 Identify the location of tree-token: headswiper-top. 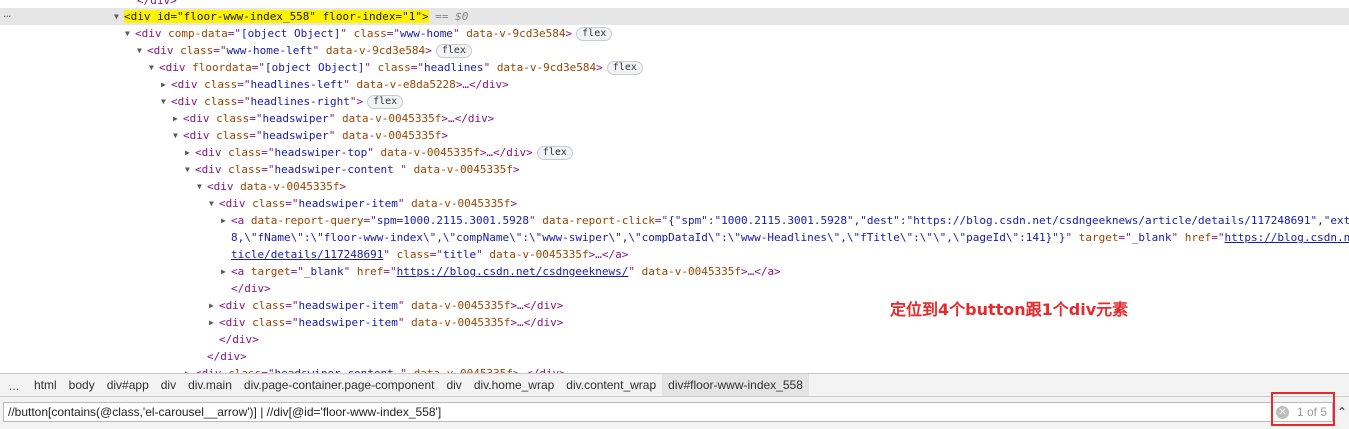
(321, 152).